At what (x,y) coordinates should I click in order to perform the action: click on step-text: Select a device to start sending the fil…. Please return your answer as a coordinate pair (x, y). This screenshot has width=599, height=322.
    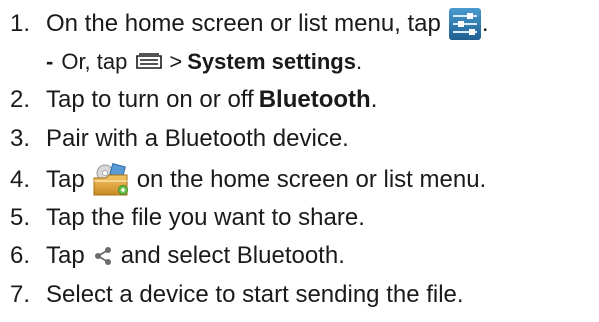
    Looking at the image, I should click on (255, 294).